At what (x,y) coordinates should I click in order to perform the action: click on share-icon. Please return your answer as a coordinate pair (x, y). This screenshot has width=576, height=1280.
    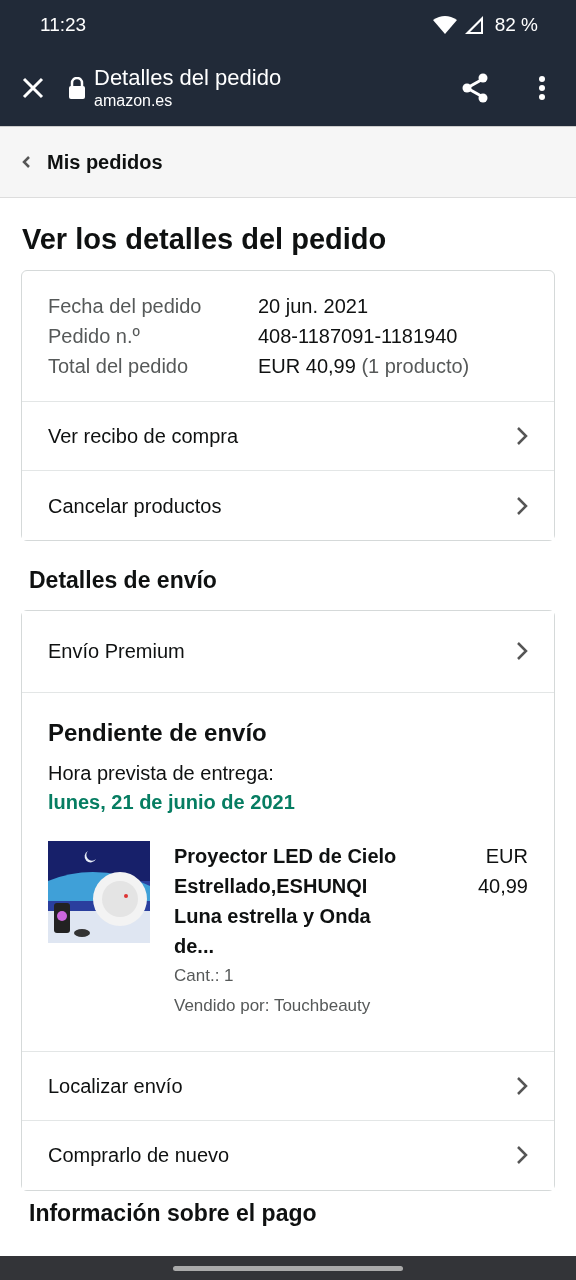
    Looking at the image, I should click on (475, 88).